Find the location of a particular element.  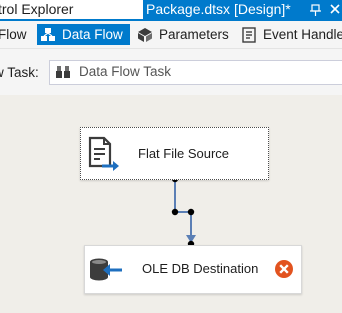

ole-db-destination-component: OLE DB Destination is located at coordinates (193, 269).